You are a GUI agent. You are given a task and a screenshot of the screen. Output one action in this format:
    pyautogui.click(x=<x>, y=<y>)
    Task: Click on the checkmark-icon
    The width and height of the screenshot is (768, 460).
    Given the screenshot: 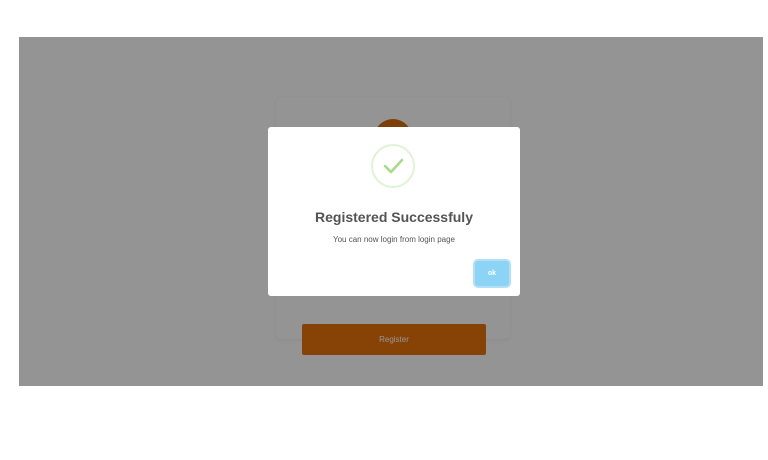 What is the action you would take?
    pyautogui.click(x=393, y=166)
    